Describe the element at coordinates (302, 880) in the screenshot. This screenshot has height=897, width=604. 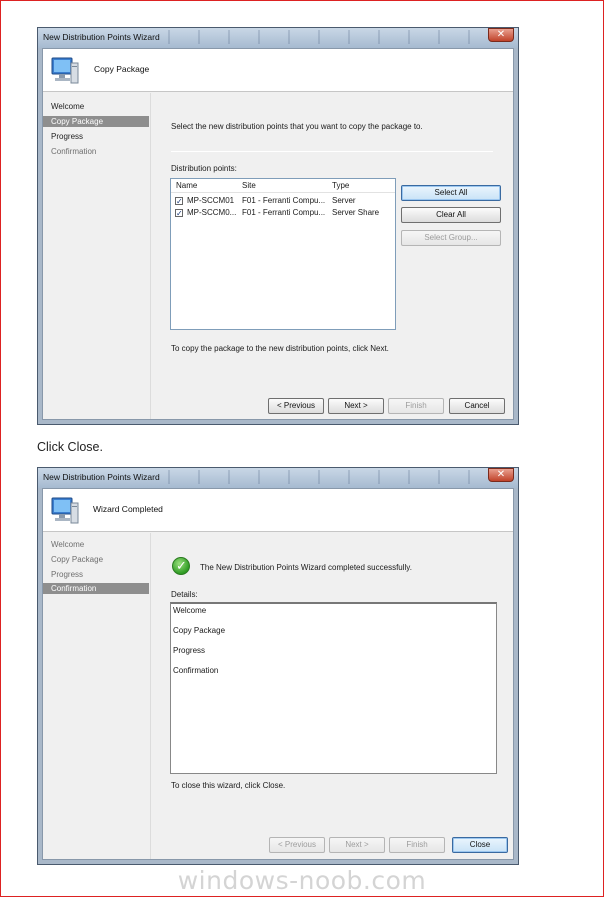
I see `watermark-text: windows-noob.com` at that location.